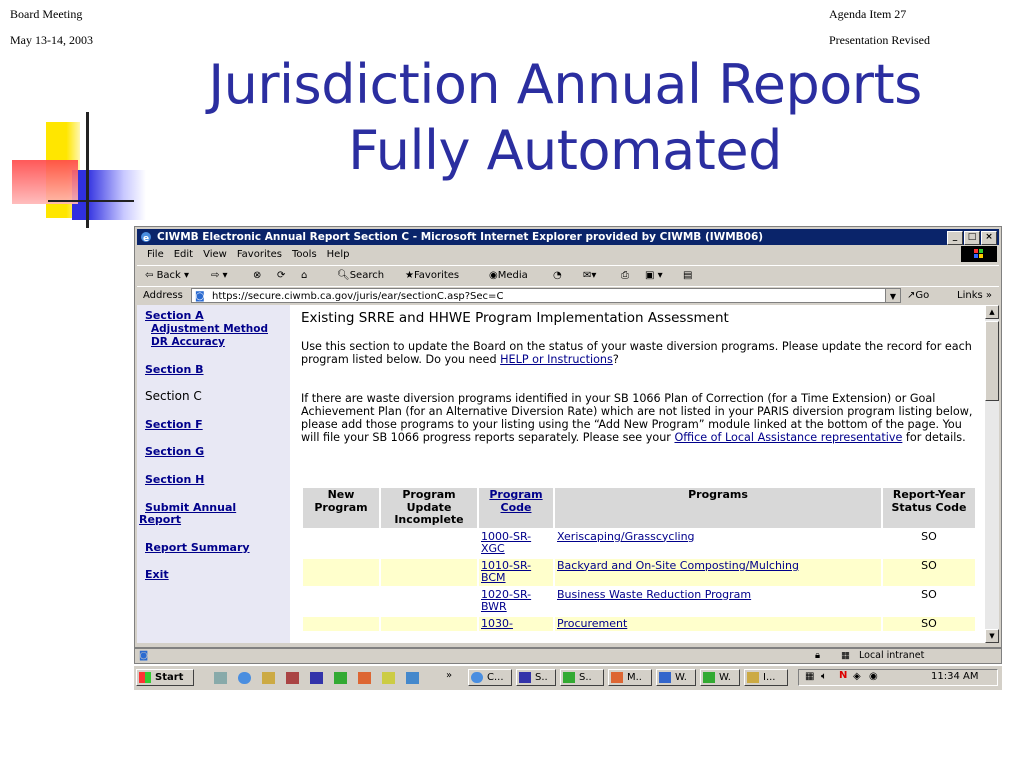  Describe the element at coordinates (974, 296) in the screenshot. I see `links-button: Links »` at that location.